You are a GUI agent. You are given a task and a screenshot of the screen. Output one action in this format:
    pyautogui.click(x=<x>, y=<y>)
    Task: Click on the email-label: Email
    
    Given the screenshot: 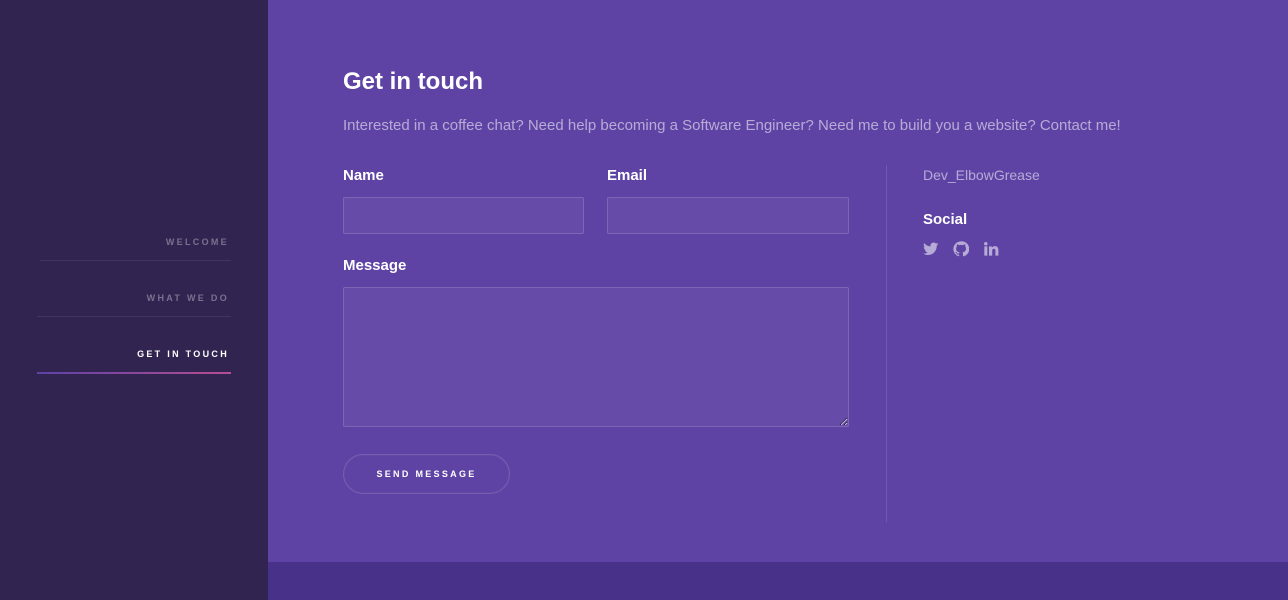 What is the action you would take?
    pyautogui.click(x=627, y=175)
    